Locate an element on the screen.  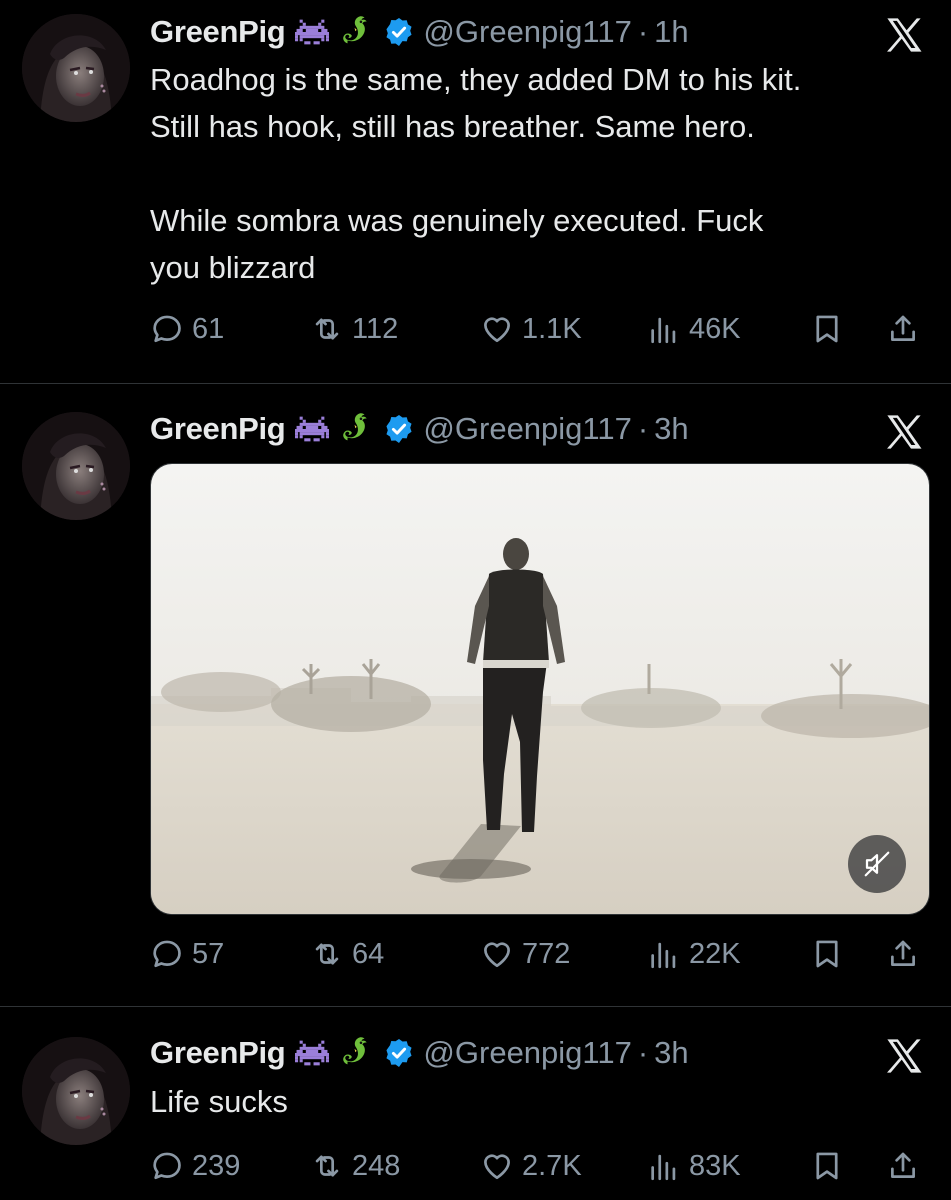
views-button: 83K is located at coordinates (694, 1166).